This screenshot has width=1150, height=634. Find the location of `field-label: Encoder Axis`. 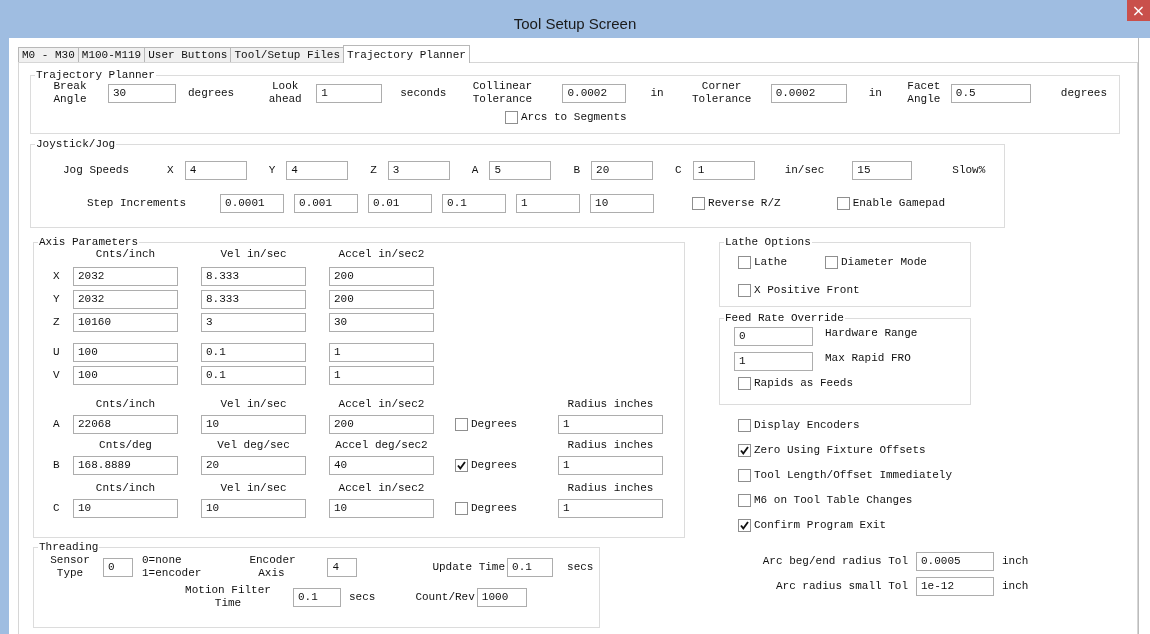

field-label: Encoder Axis is located at coordinates (271, 567).